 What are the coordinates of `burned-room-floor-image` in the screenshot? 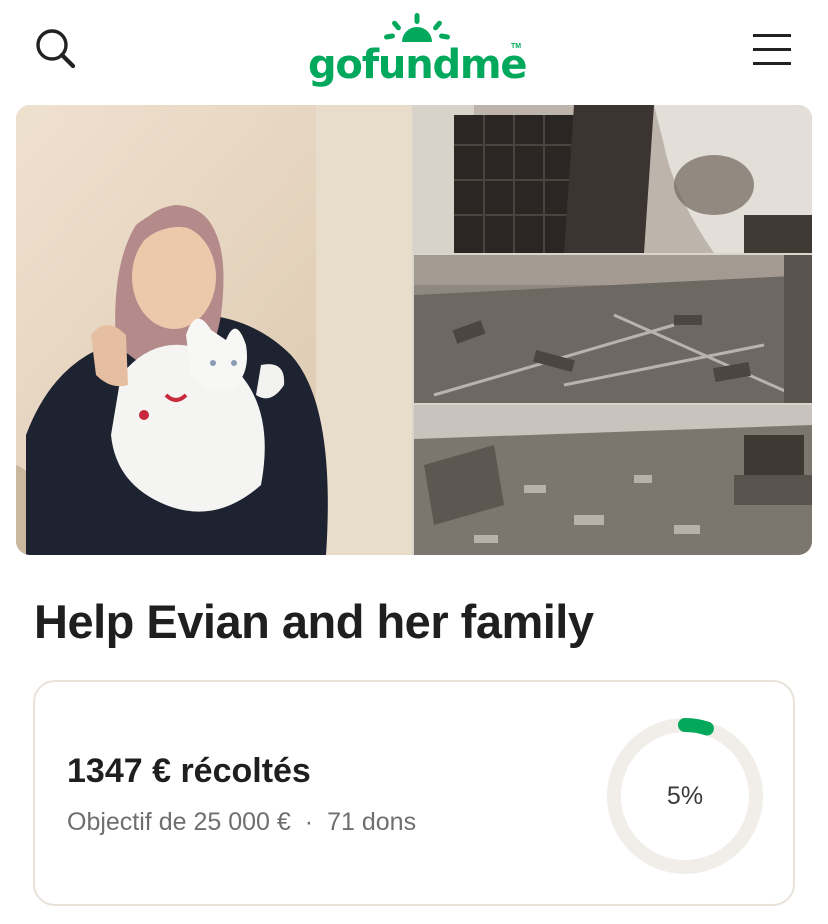 It's located at (613, 329).